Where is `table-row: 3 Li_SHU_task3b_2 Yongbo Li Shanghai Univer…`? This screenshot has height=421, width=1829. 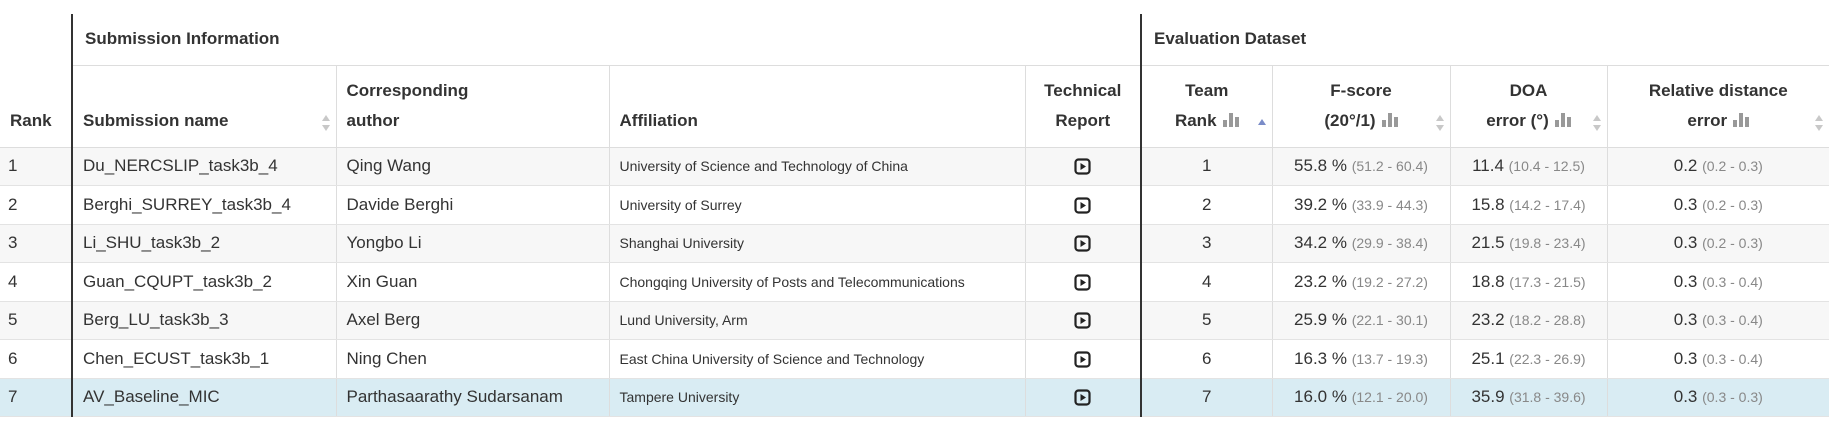 table-row: 3 Li_SHU_task3b_2 Yongbo Li Shanghai Univer… is located at coordinates (914, 243).